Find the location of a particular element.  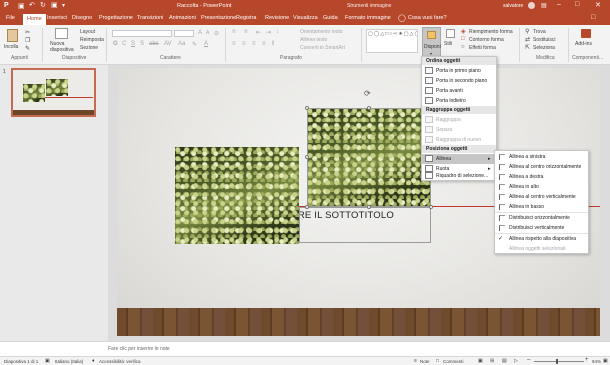

replace-button: Sostituisci is located at coordinates (544, 40).